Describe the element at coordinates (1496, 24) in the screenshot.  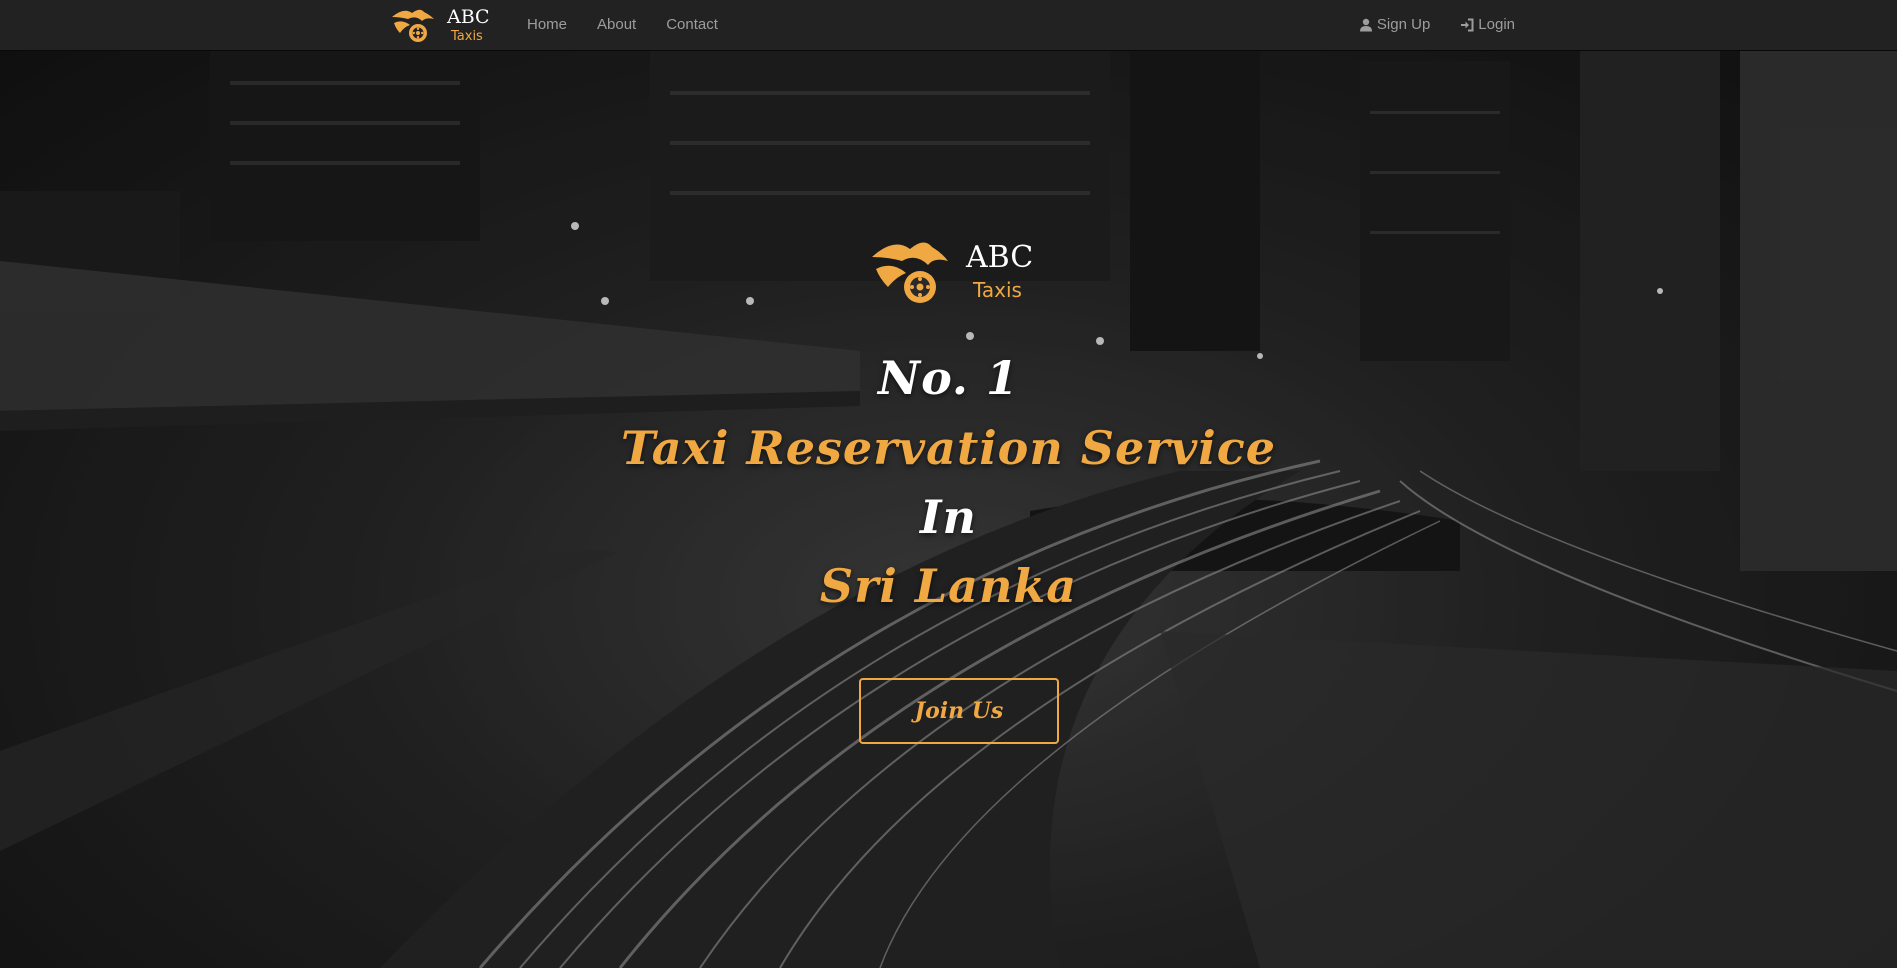
I see `login-label: Login` at that location.